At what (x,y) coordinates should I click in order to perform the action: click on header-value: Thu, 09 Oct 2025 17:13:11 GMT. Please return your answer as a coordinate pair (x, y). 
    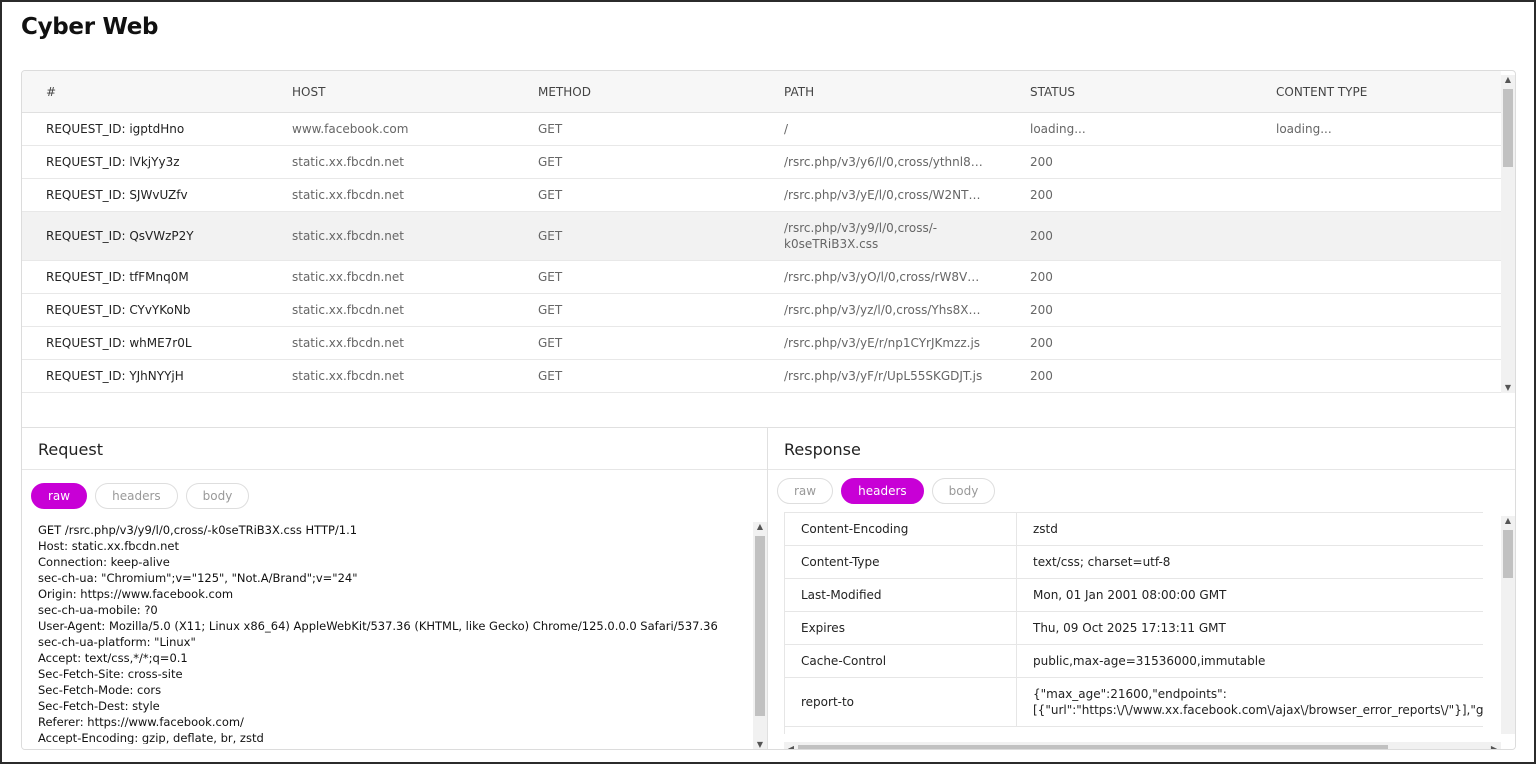
    Looking at the image, I should click on (1129, 628).